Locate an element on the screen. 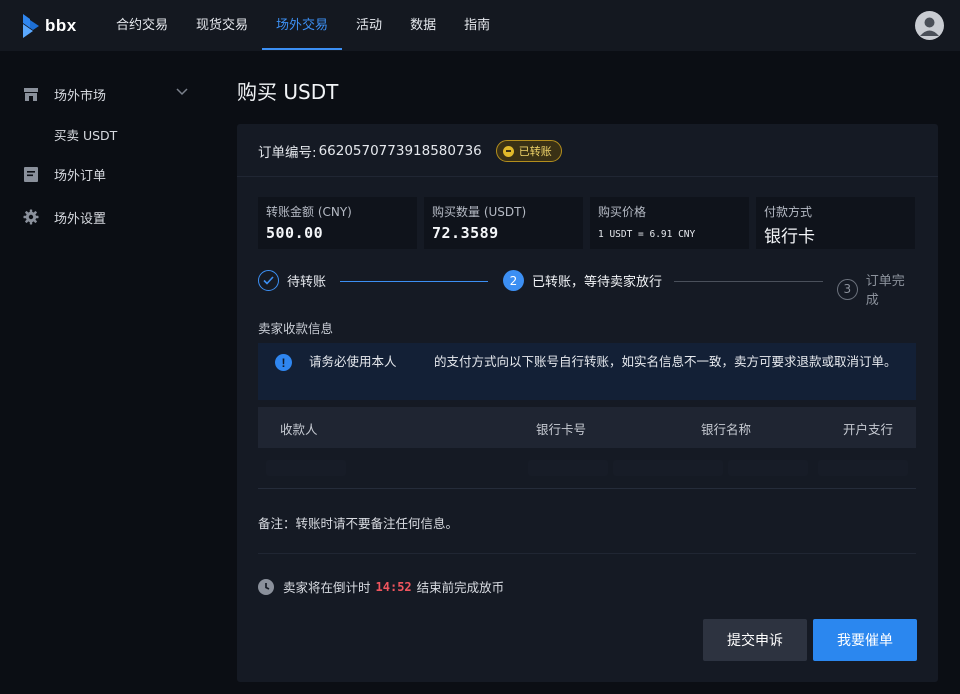  stat-buy-price: 购买价格 1 USDT = 6.91 CNY is located at coordinates (669, 223).